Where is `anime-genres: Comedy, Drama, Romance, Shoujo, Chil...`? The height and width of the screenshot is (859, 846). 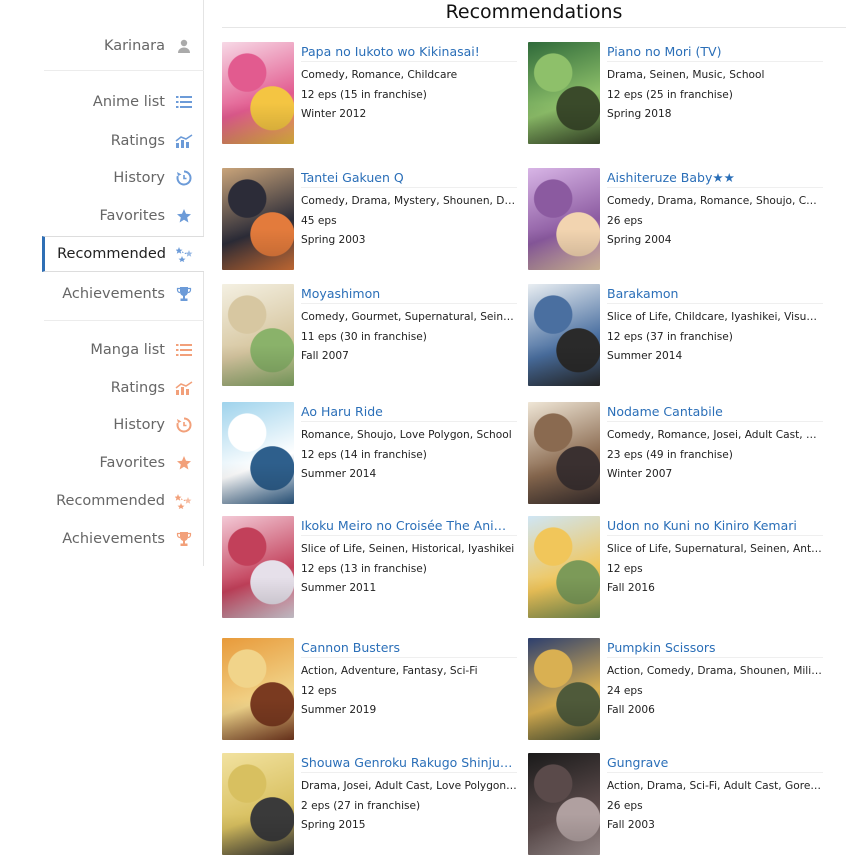
anime-genres: Comedy, Drama, Romance, Shoujo, Chil... is located at coordinates (715, 201).